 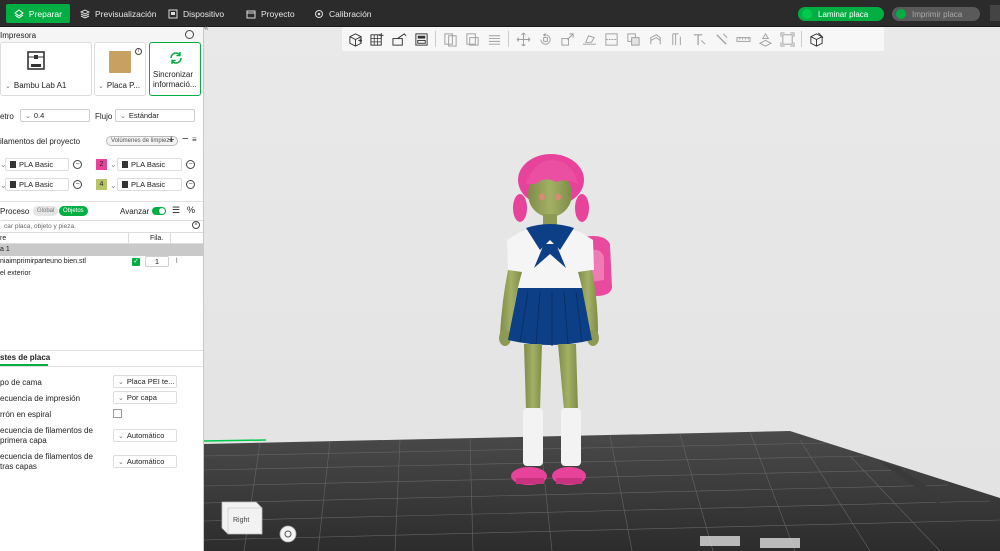 I want to click on tab-calibration: Calibración, so click(x=343, y=13).